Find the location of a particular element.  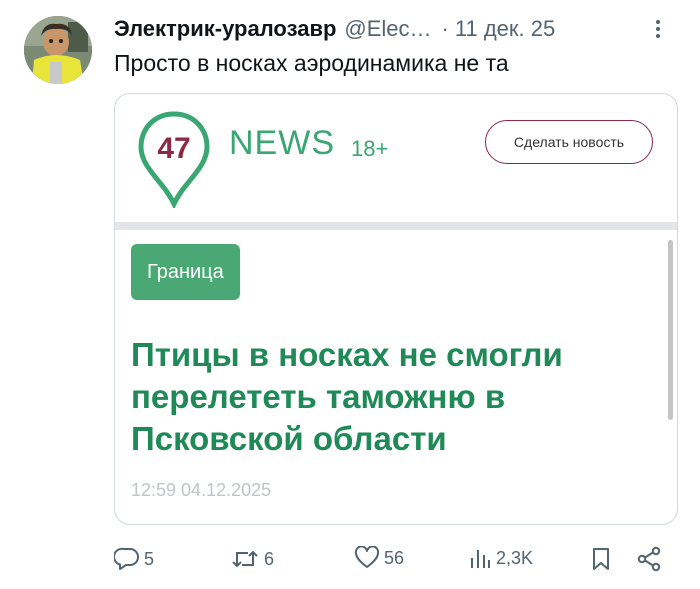

views-button: 2,3K is located at coordinates (500, 558).